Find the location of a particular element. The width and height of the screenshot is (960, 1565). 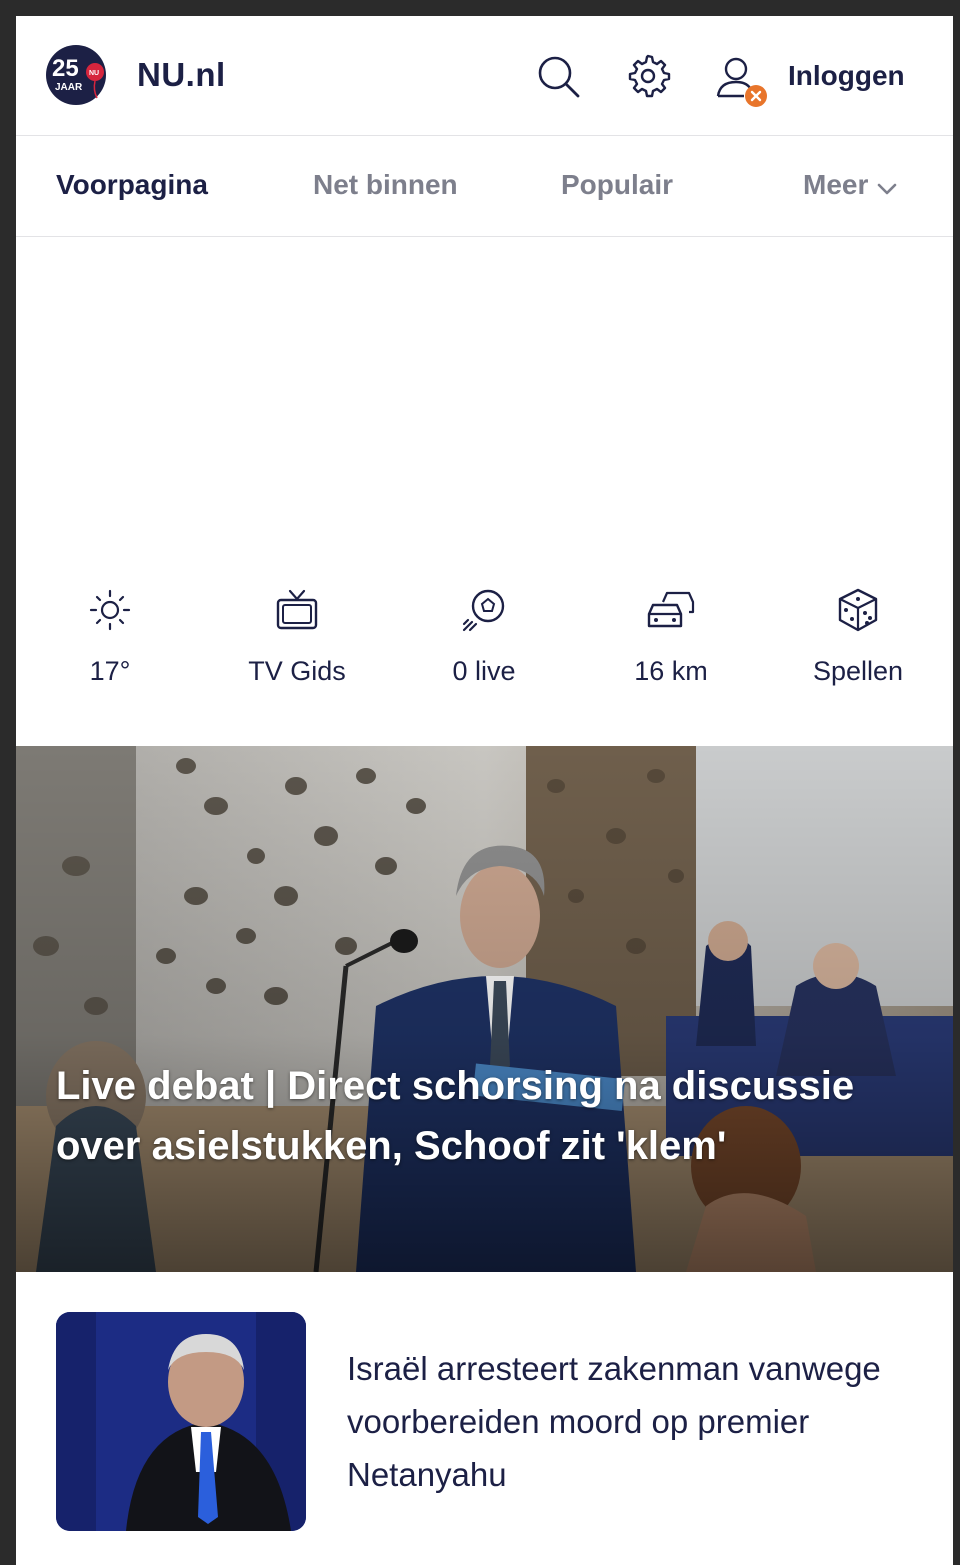

user-icon is located at coordinates (742, 82).